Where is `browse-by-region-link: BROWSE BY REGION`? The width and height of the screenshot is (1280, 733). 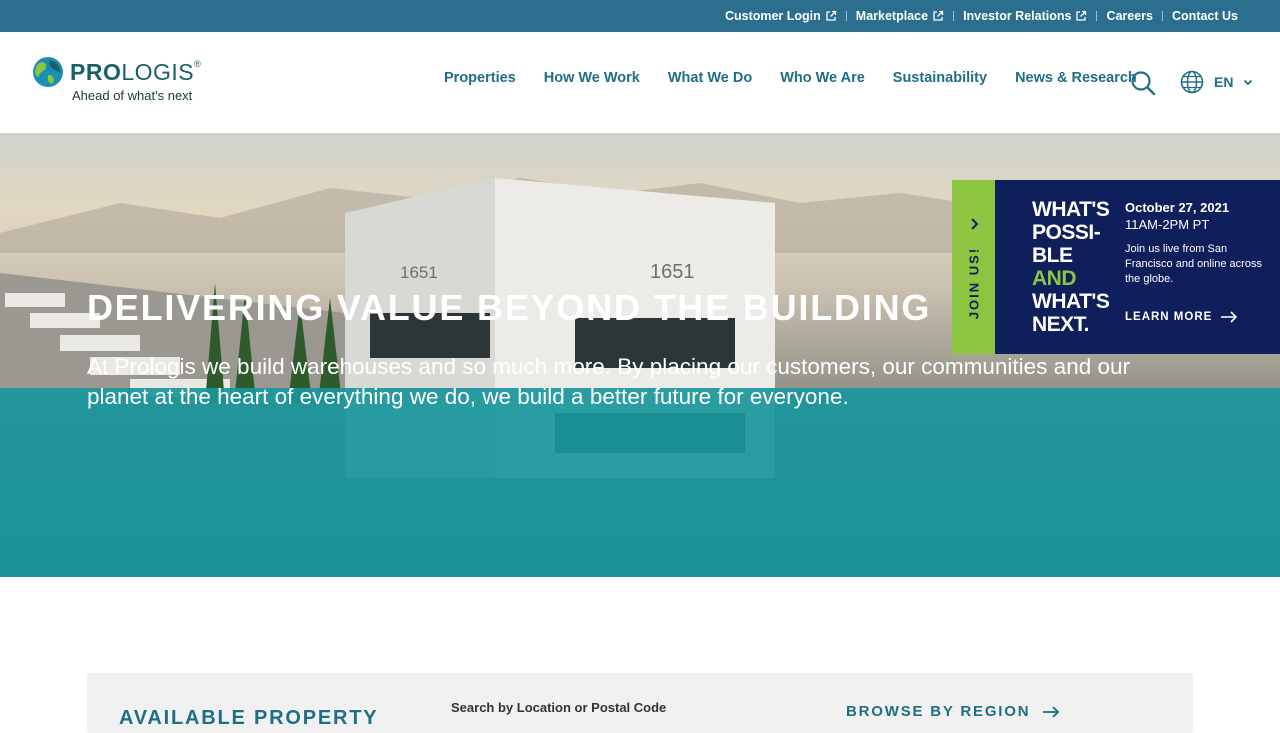 browse-by-region-link: BROWSE BY REGION is located at coordinates (953, 711).